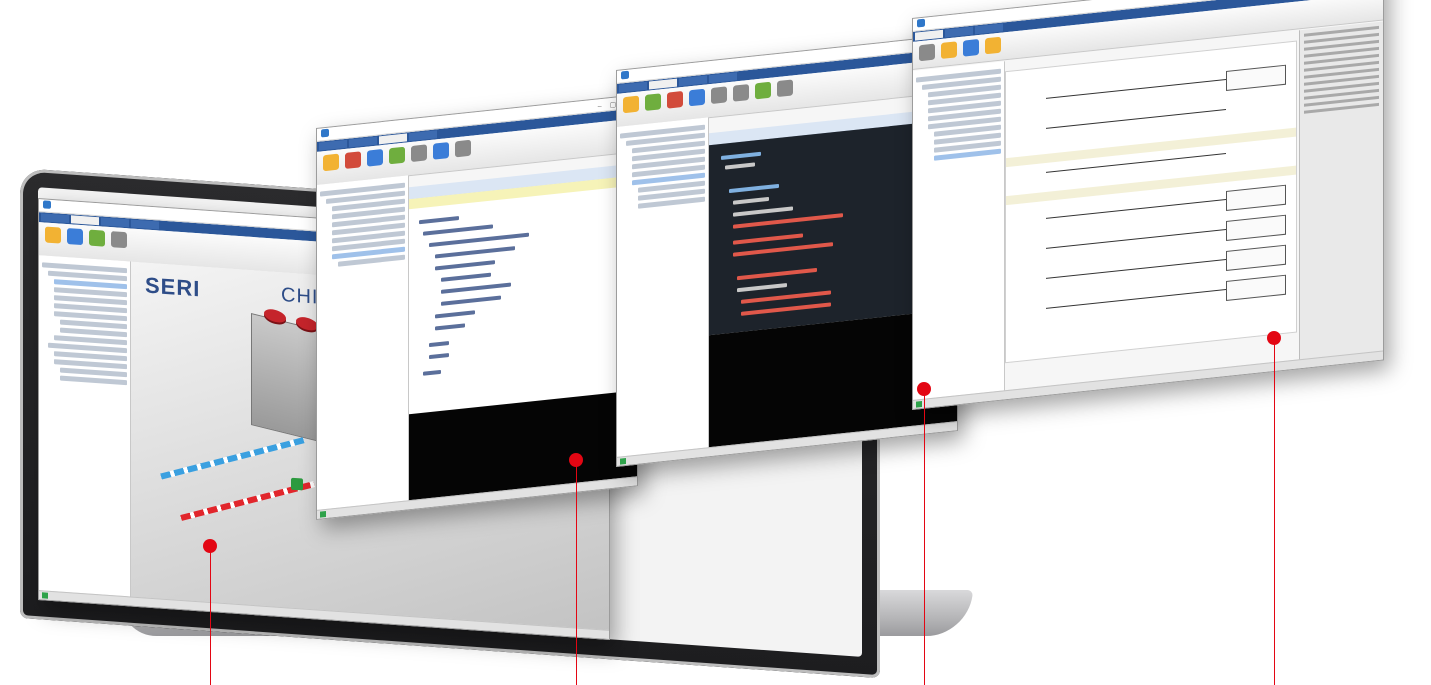 This screenshot has height=685, width=1431. Describe the element at coordinates (1341, 191) in the screenshot. I see `properties-panel` at that location.